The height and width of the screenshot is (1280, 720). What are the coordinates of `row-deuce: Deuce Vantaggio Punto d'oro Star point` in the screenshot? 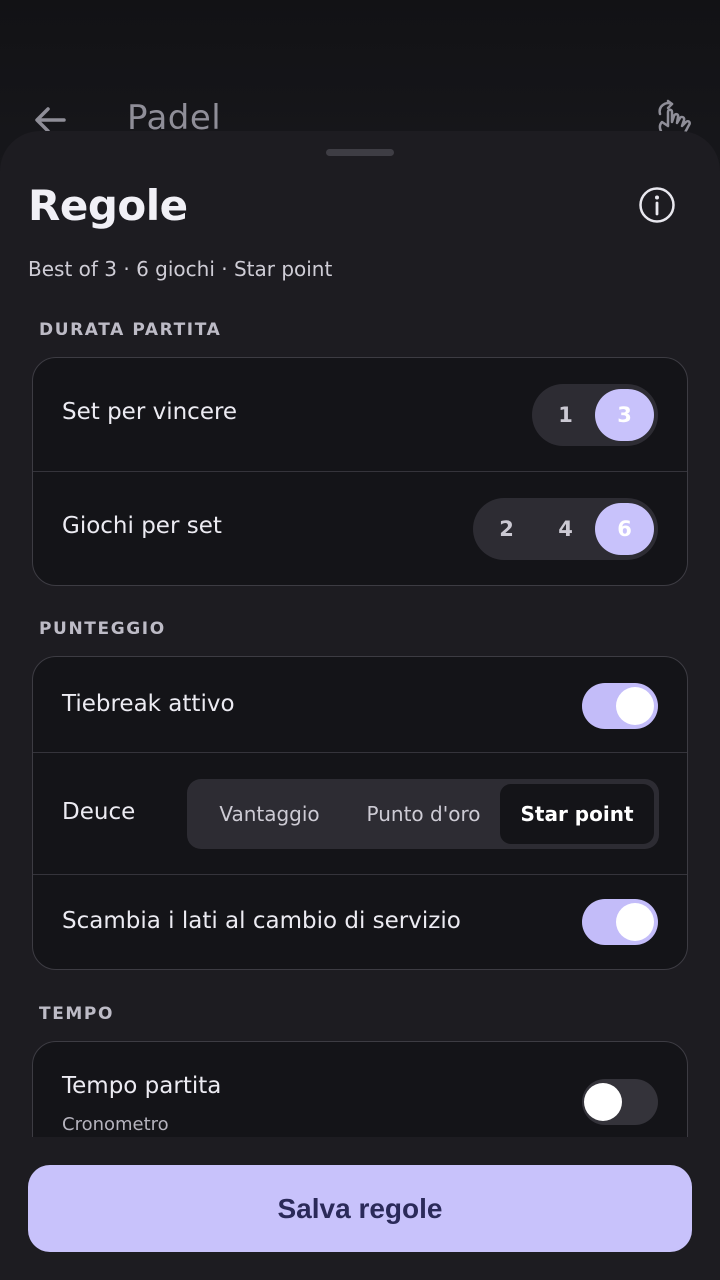 It's located at (360, 814).